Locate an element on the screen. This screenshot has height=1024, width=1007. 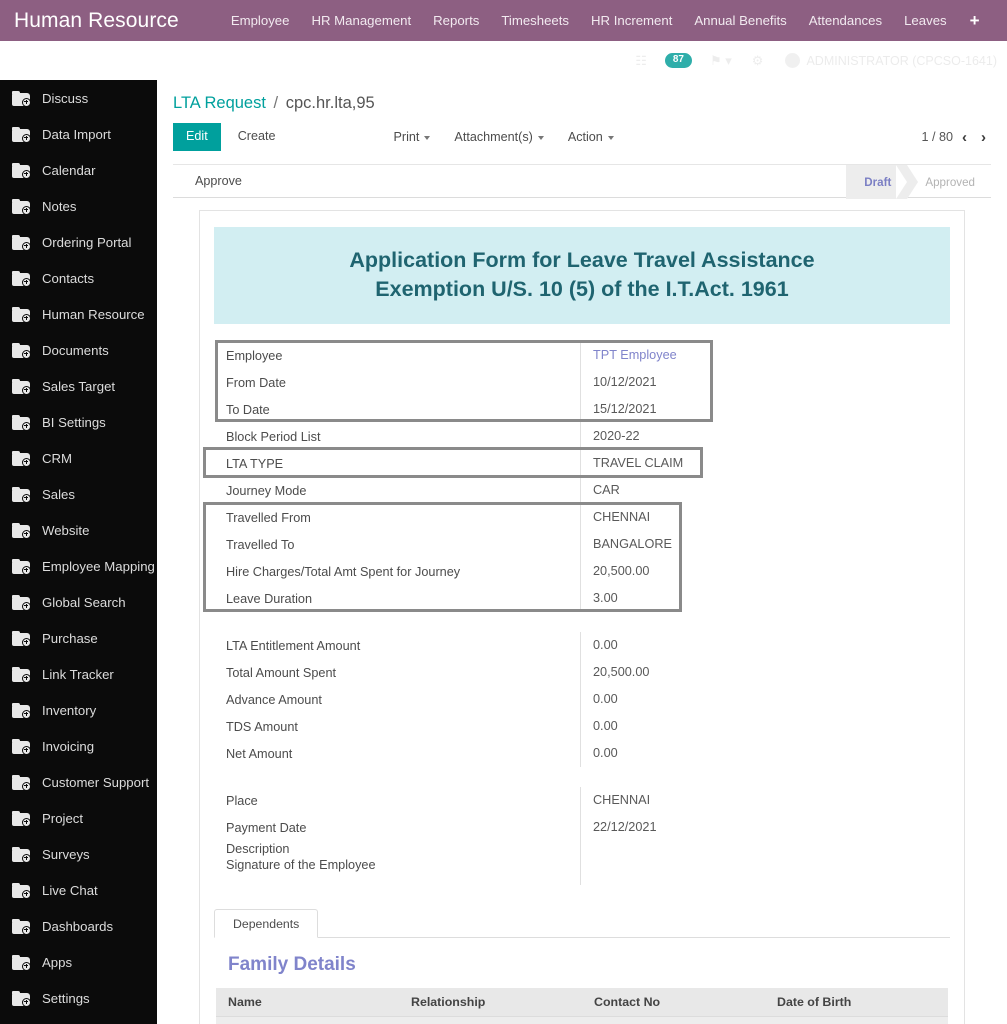
edit-button: Edit is located at coordinates (197, 137).